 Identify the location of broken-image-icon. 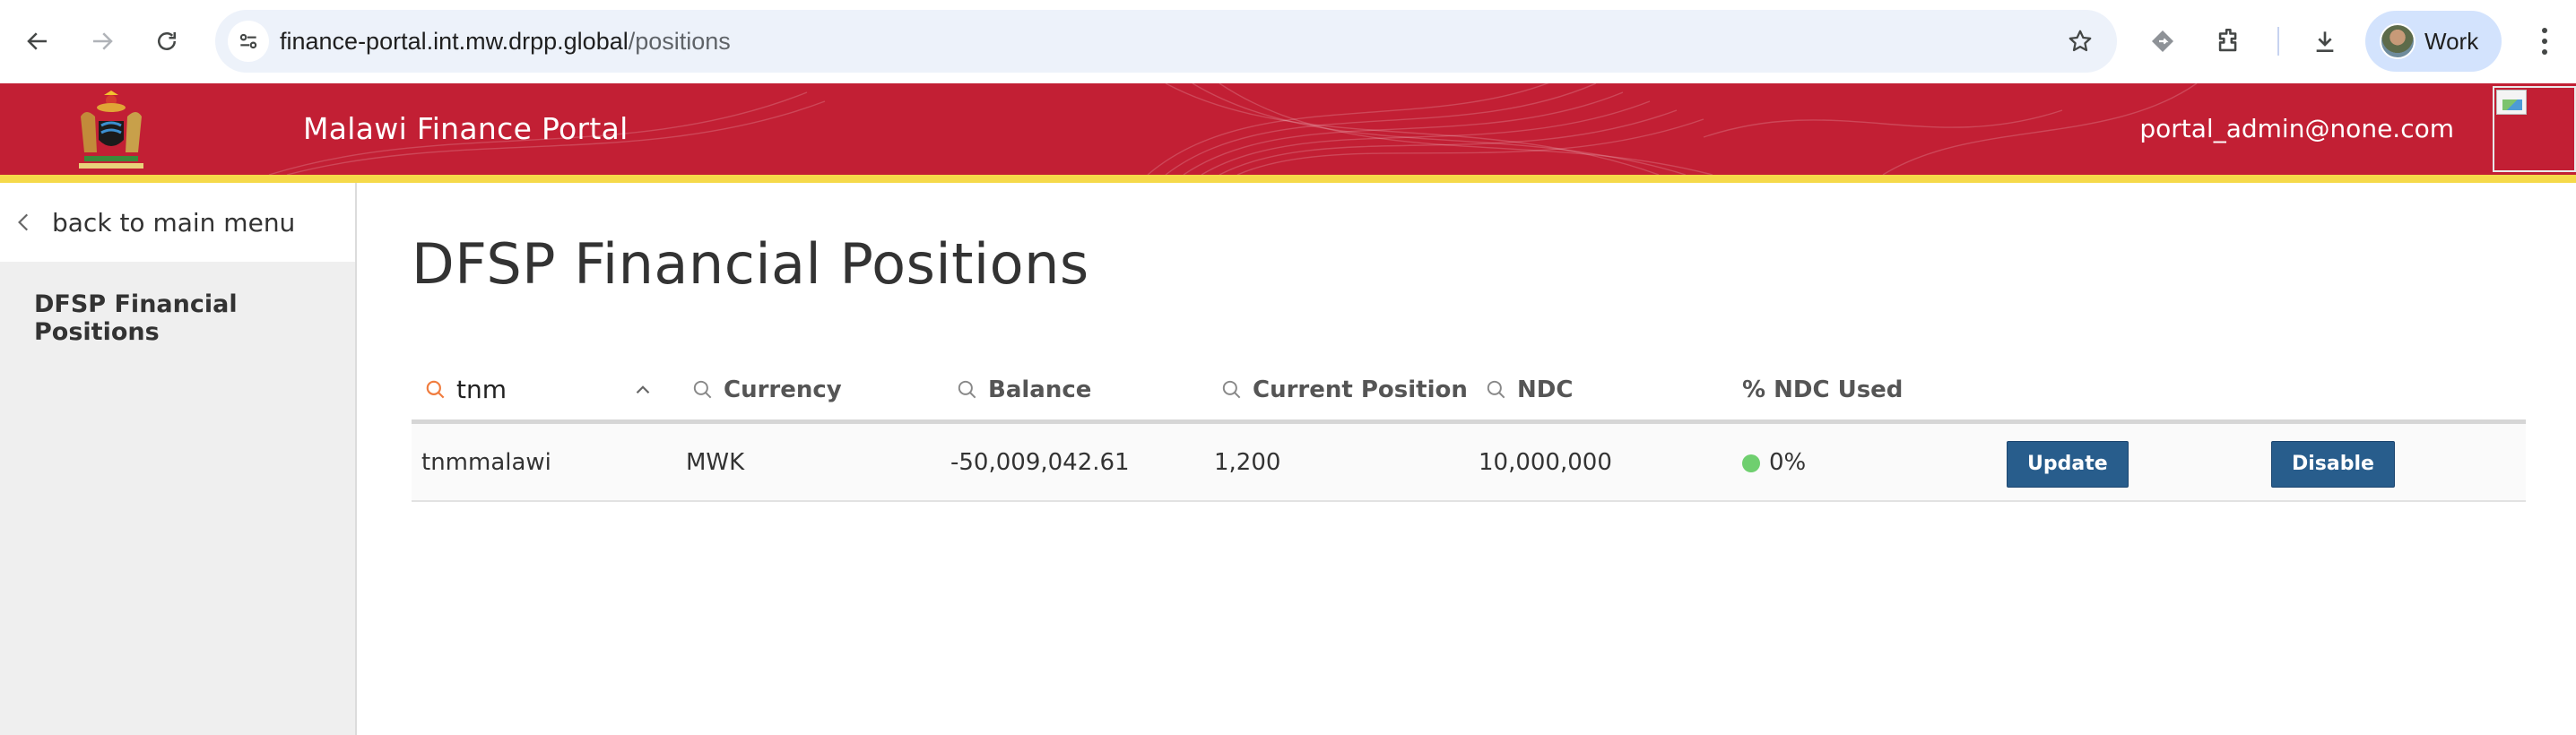
(2534, 129).